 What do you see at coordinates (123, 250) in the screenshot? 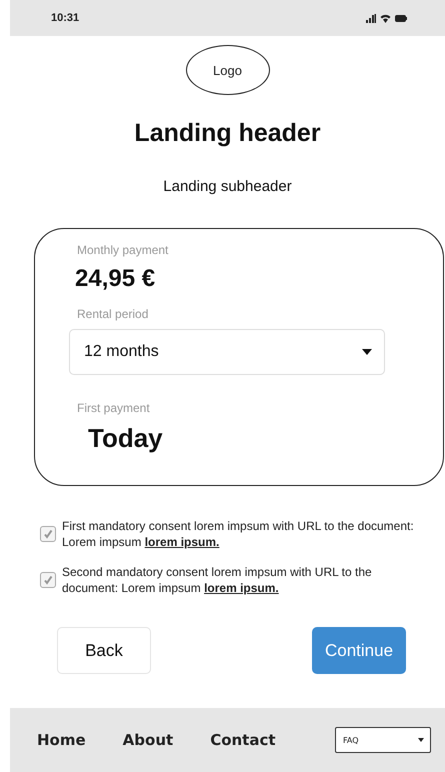
I see `field-label: Monthly payment` at bounding box center [123, 250].